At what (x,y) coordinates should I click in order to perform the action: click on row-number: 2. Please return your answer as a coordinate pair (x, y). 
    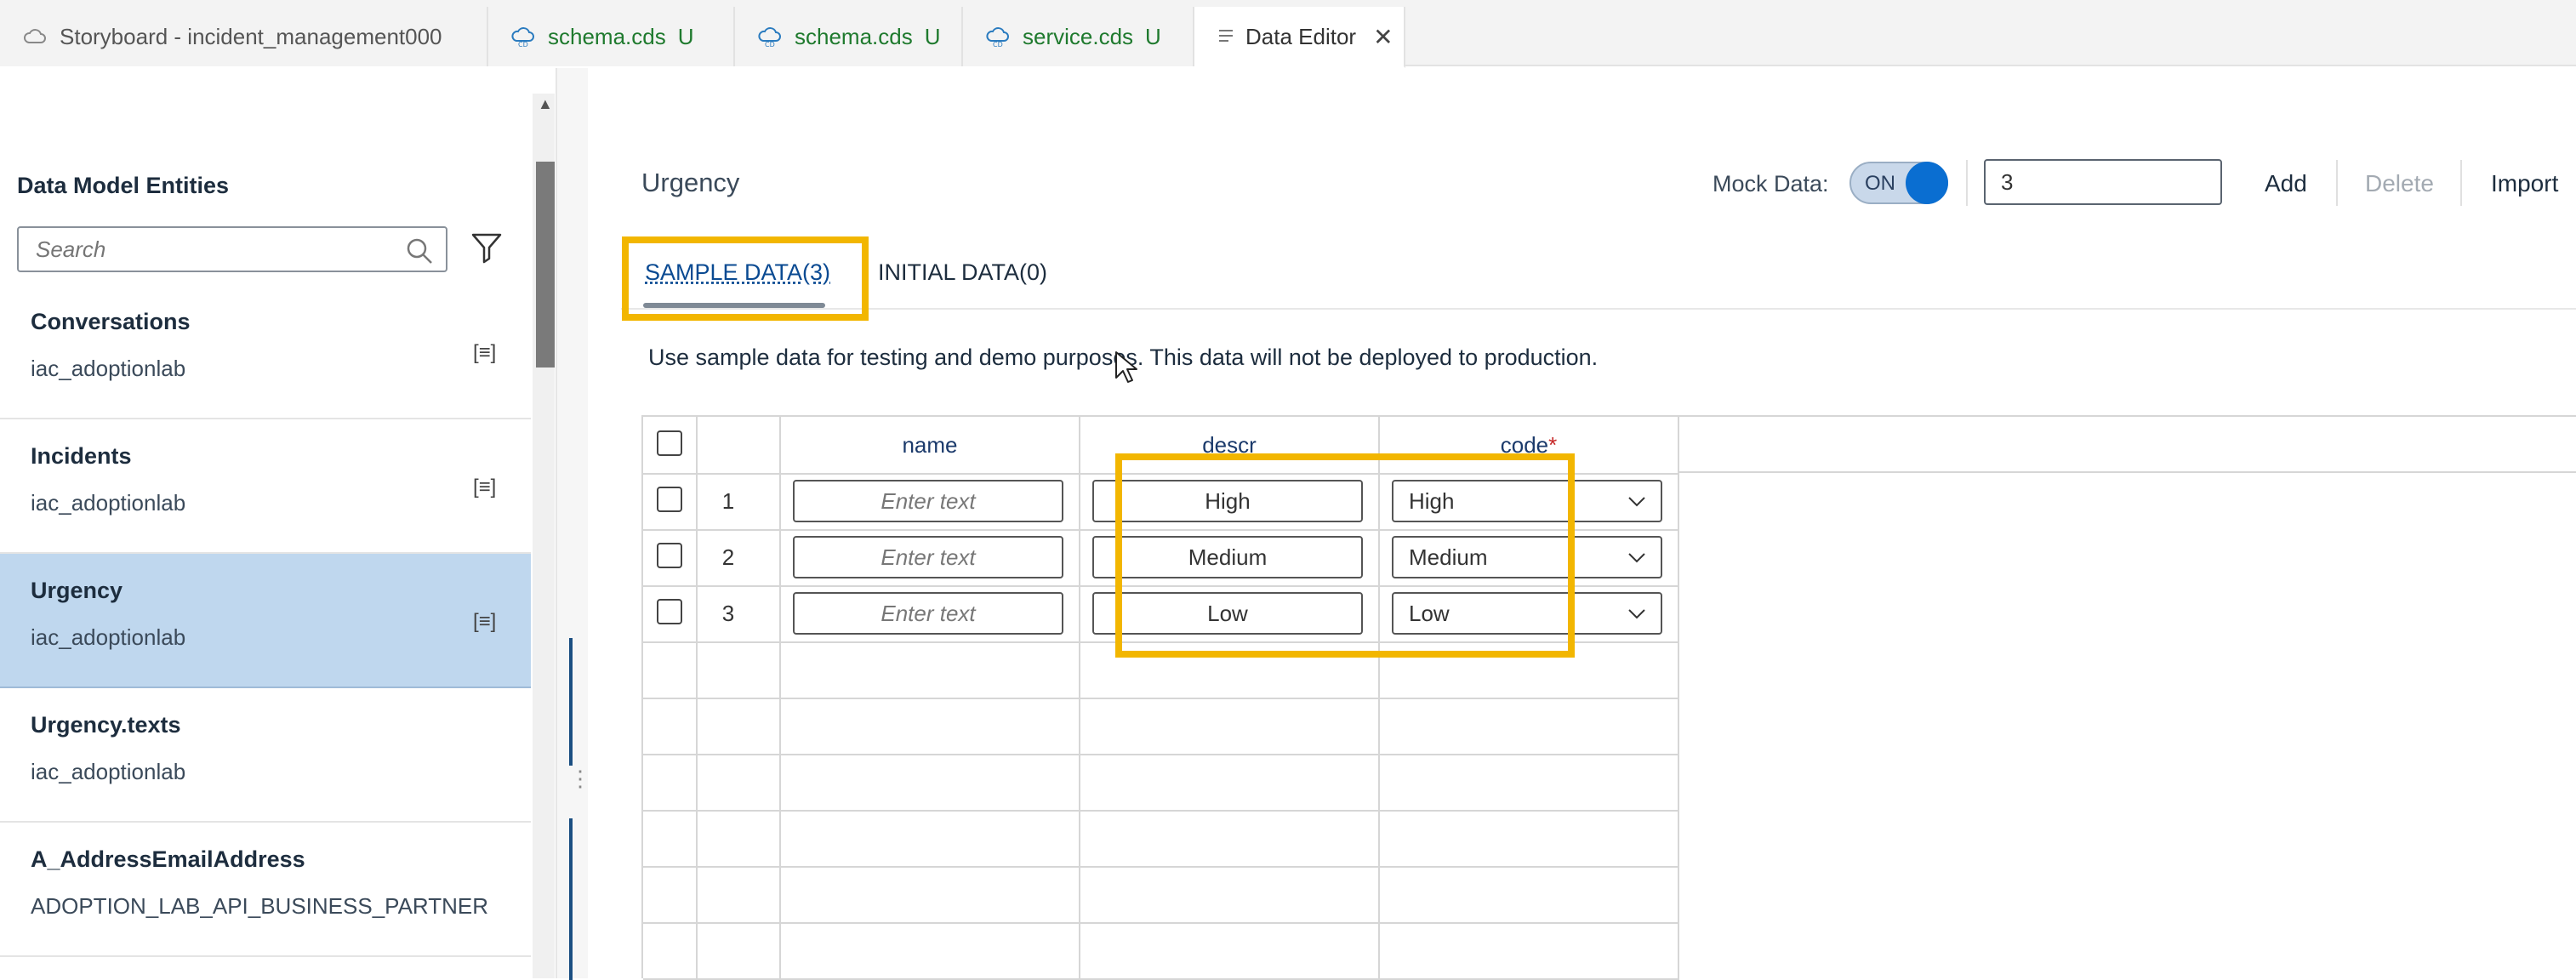
    Looking at the image, I should click on (728, 557).